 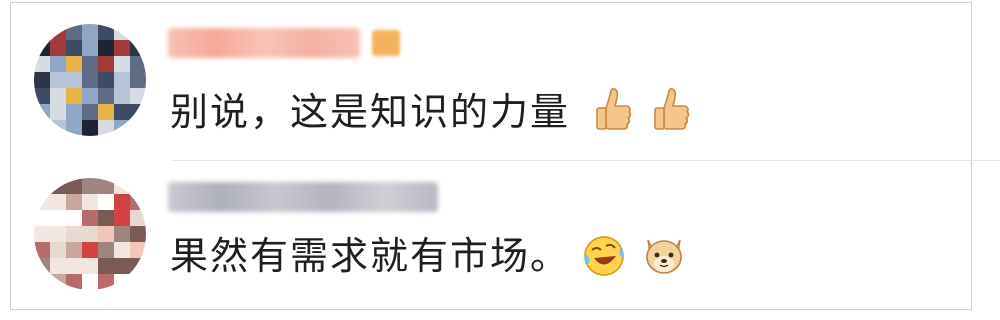 What do you see at coordinates (664, 256) in the screenshot?
I see `doge-icon` at bounding box center [664, 256].